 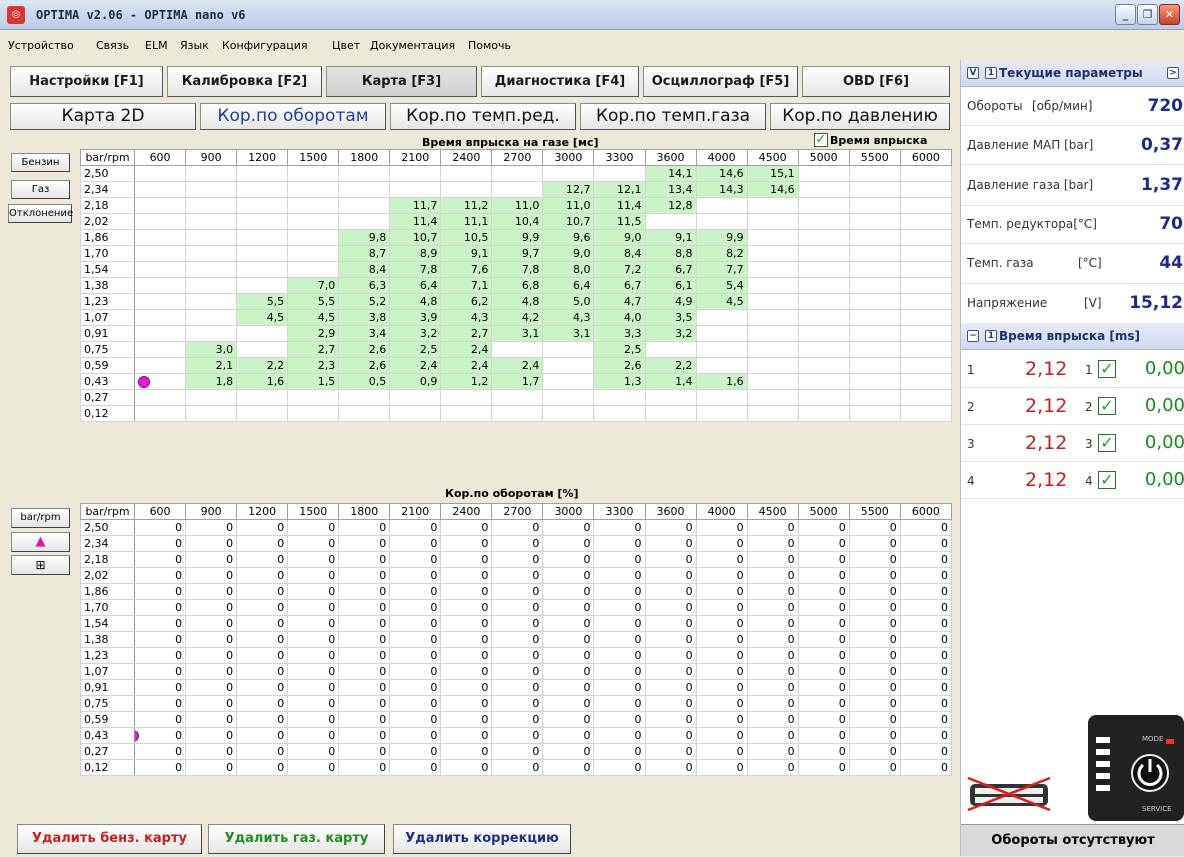 I want to click on map-cell: 8,0, so click(x=568, y=269).